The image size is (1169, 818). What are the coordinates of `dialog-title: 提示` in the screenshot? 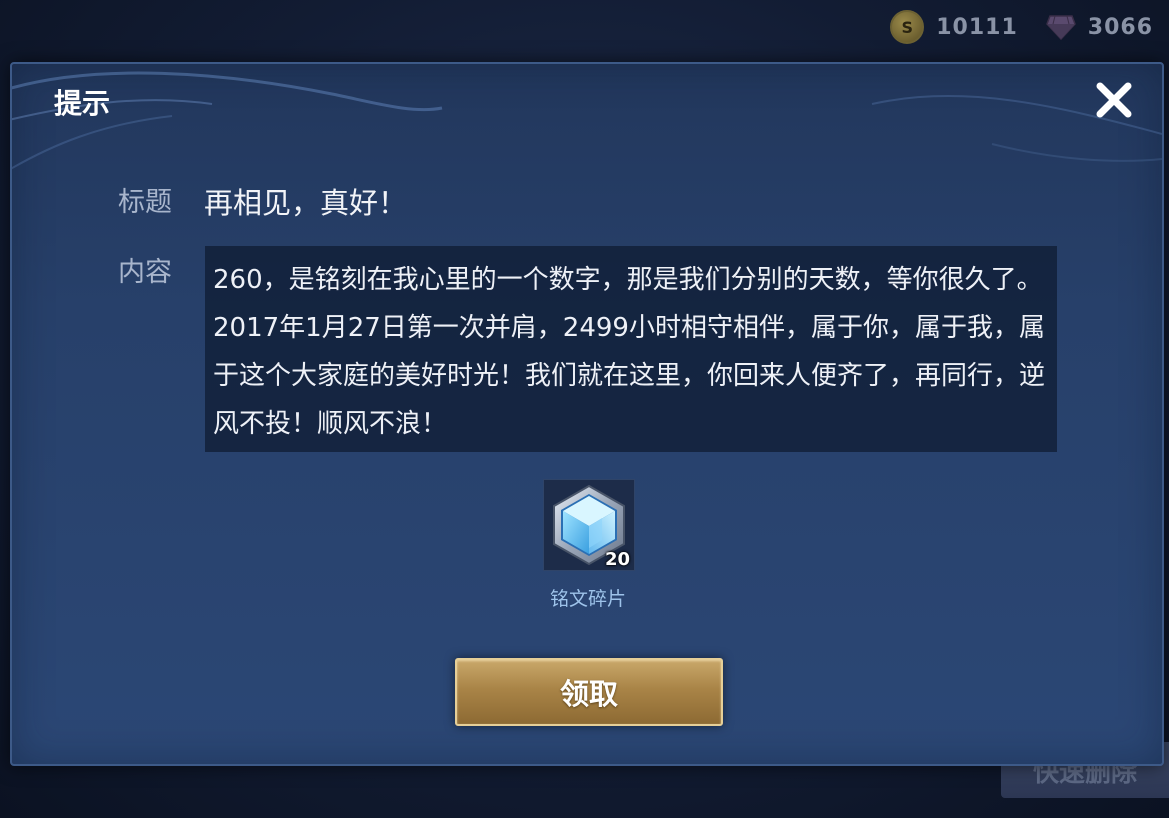 It's located at (82, 103).